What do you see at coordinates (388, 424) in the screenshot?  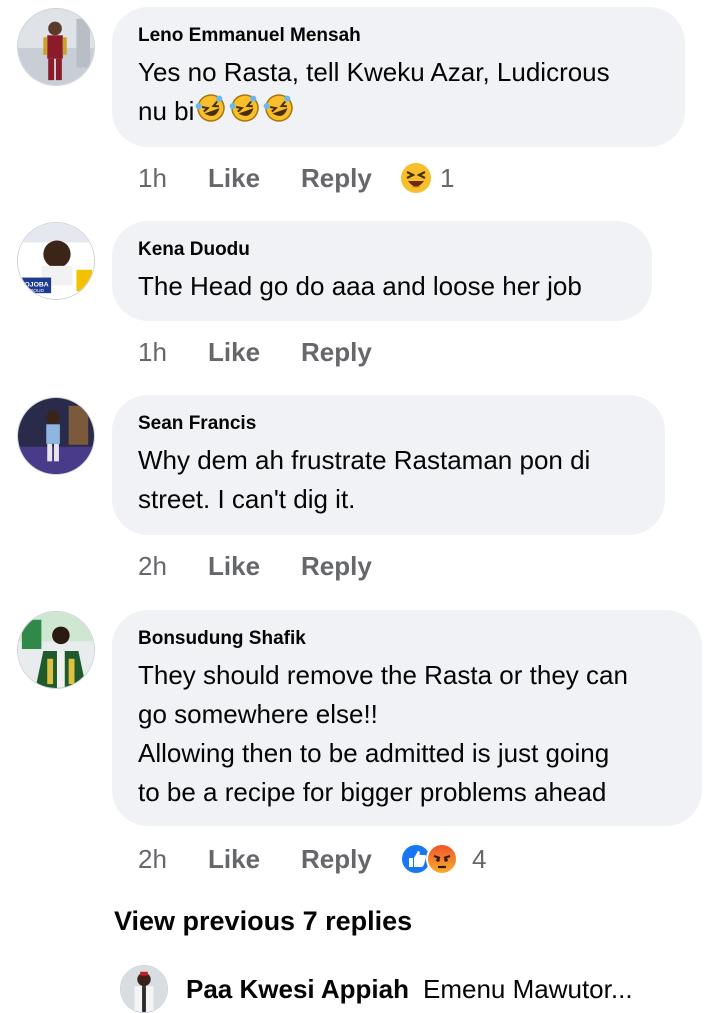 I see `comment-author: Sean Francis` at bounding box center [388, 424].